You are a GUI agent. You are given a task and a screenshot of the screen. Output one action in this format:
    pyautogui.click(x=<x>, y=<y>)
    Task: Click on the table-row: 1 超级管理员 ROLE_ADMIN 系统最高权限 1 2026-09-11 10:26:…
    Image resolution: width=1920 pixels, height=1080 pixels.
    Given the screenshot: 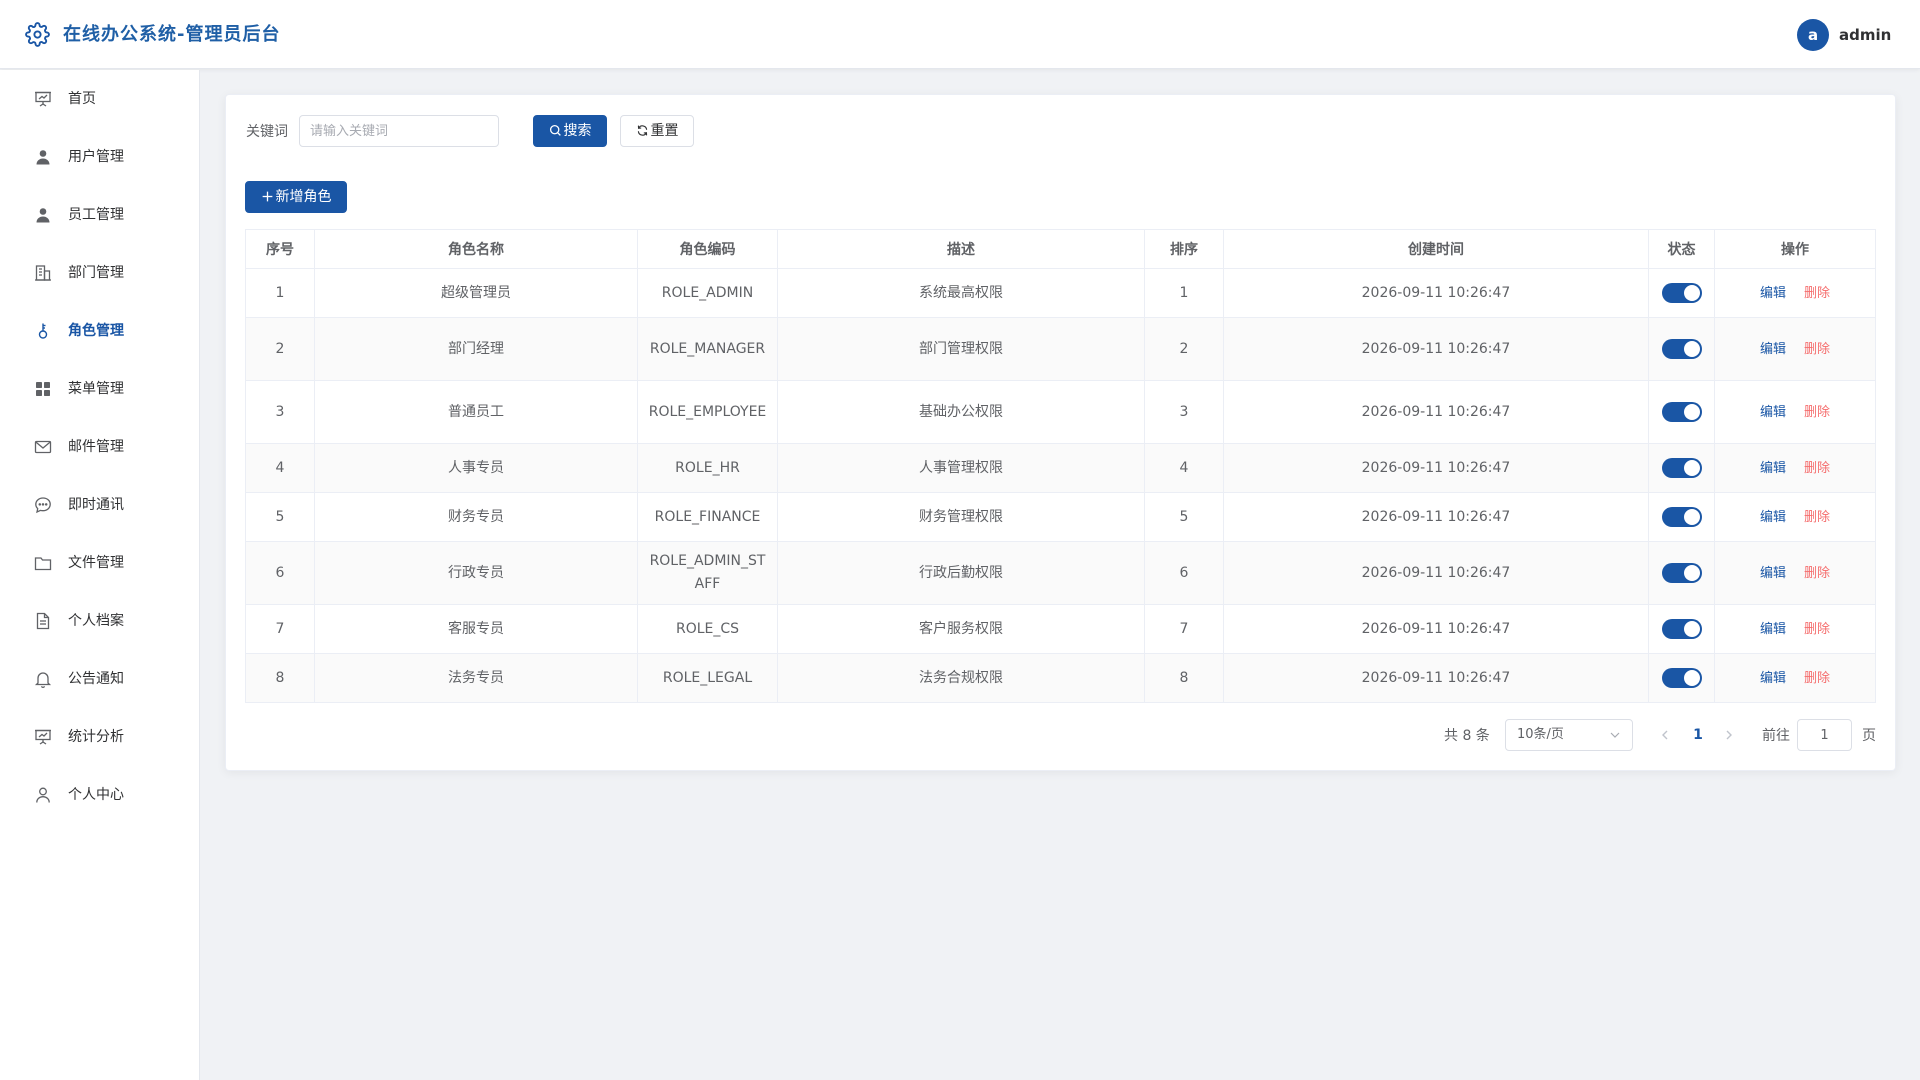 What is the action you would take?
    pyautogui.click(x=1060, y=293)
    